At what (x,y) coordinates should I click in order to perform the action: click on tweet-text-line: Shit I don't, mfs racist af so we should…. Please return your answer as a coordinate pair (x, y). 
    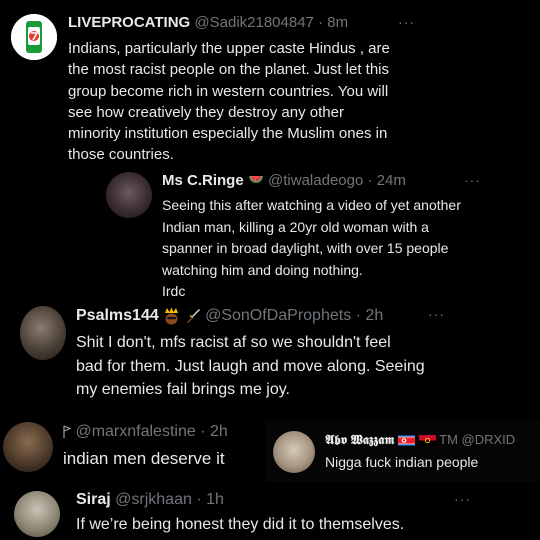
    Looking at the image, I should click on (233, 342).